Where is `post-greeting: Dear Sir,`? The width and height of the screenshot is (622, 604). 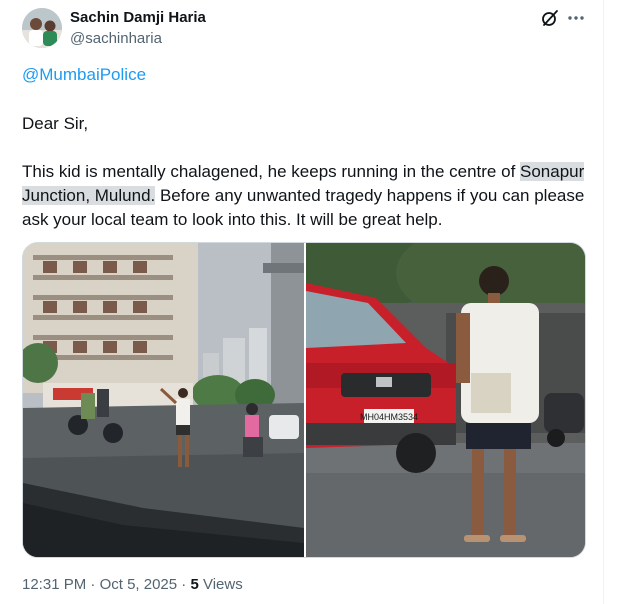
post-greeting: Dear Sir, is located at coordinates (55, 123).